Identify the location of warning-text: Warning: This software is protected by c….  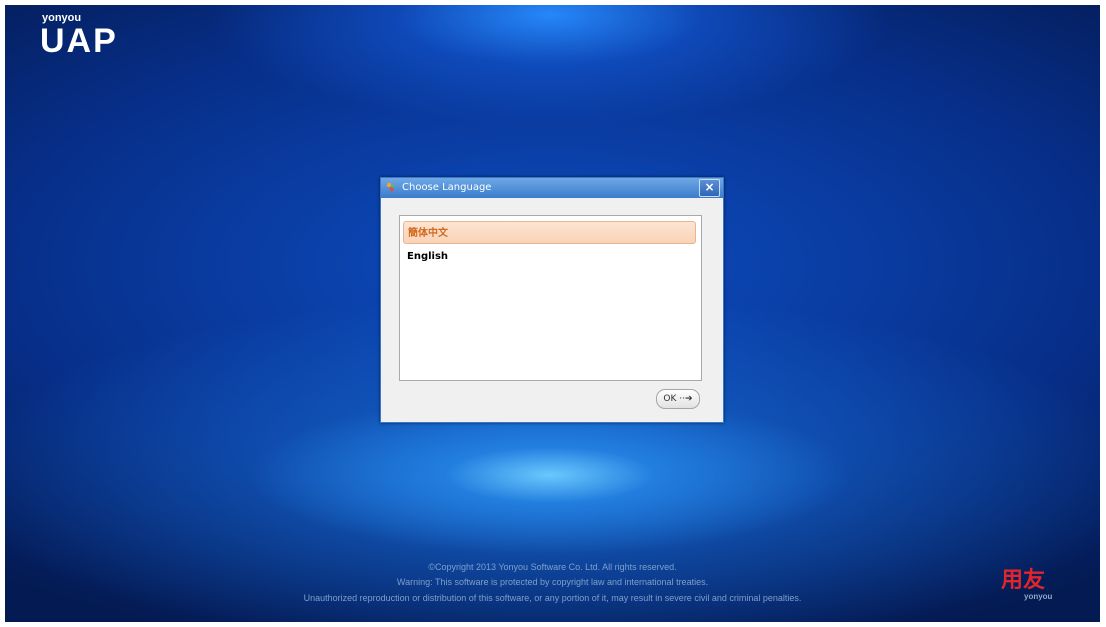
(552, 582).